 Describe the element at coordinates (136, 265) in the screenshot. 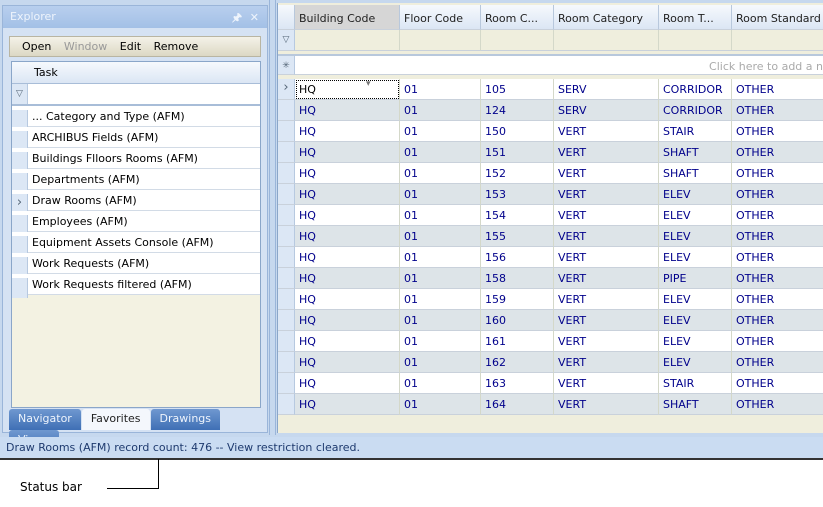

I see `task-item: Work Requests (AFM)` at that location.